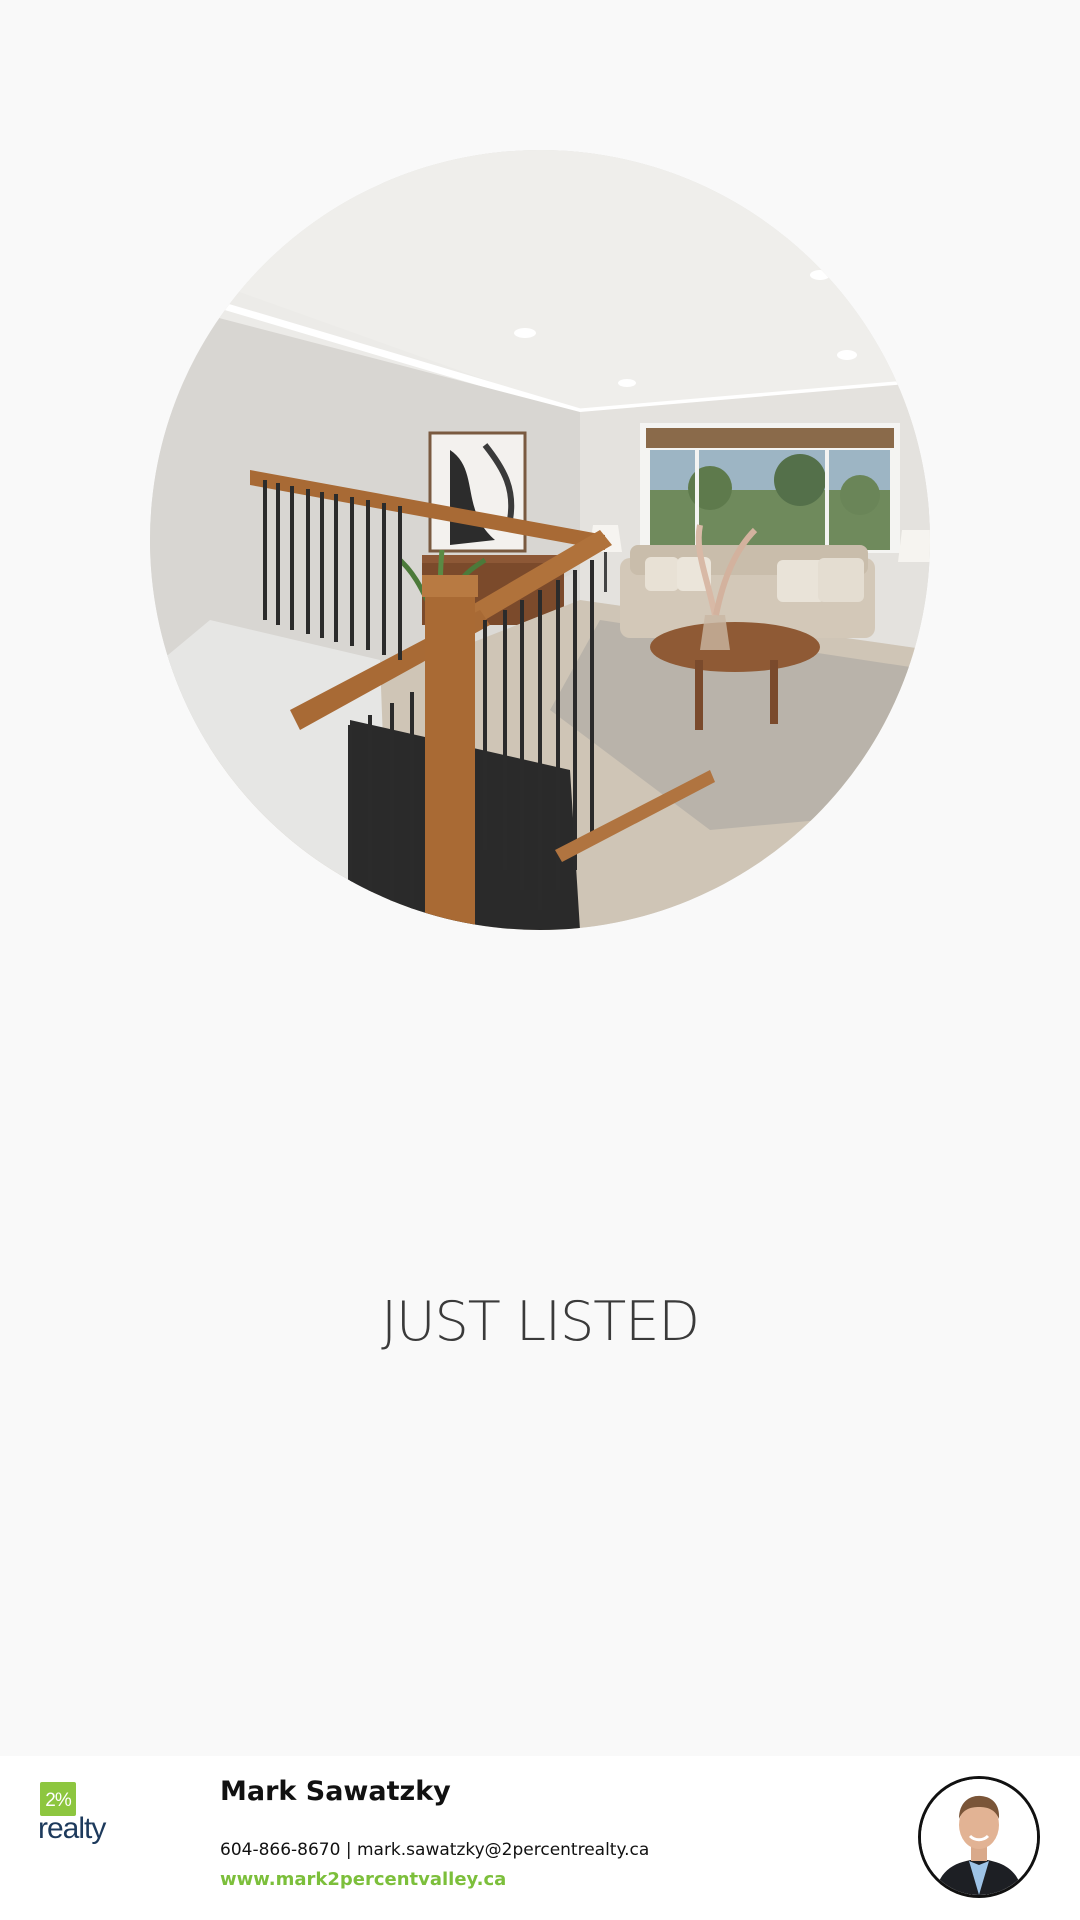 Image resolution: width=1080 pixels, height=1920 pixels. What do you see at coordinates (540, 1321) in the screenshot?
I see `headline-just-listed: JUST LISTED` at bounding box center [540, 1321].